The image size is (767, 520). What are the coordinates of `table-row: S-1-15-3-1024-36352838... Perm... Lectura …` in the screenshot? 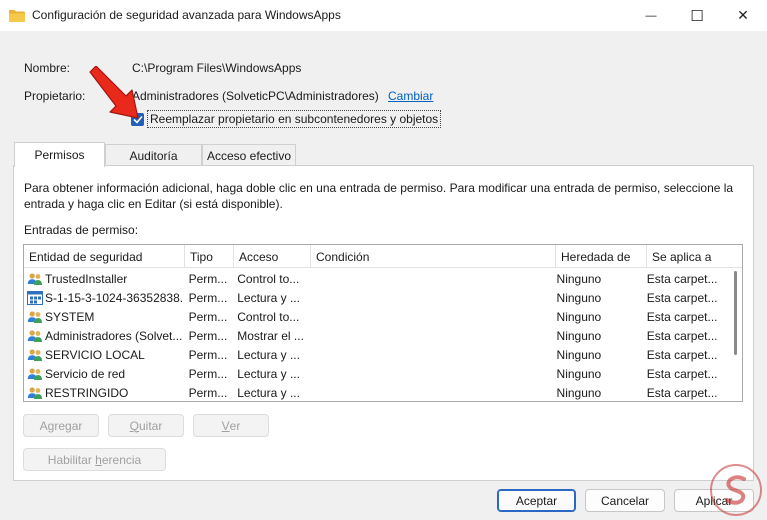 It's located at (380, 297).